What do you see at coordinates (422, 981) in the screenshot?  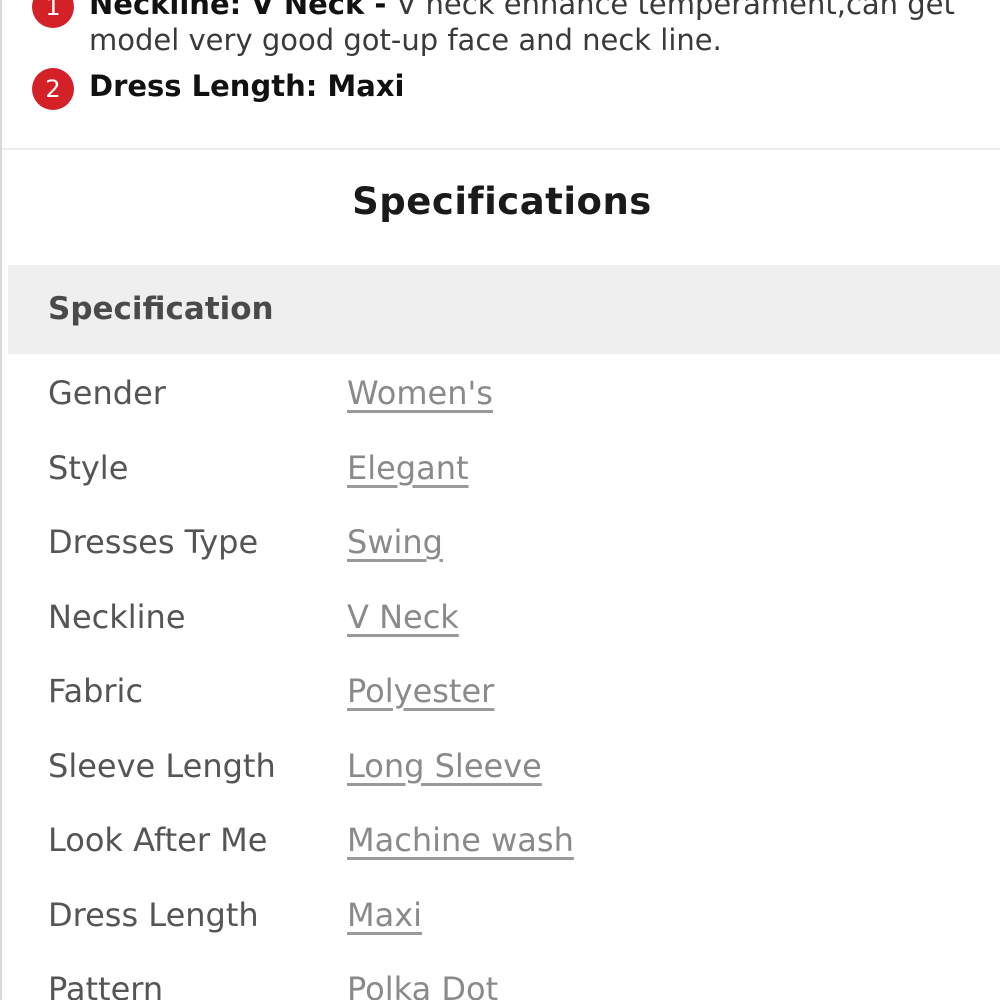 I see `spec-value-link: Polka Dot` at bounding box center [422, 981].